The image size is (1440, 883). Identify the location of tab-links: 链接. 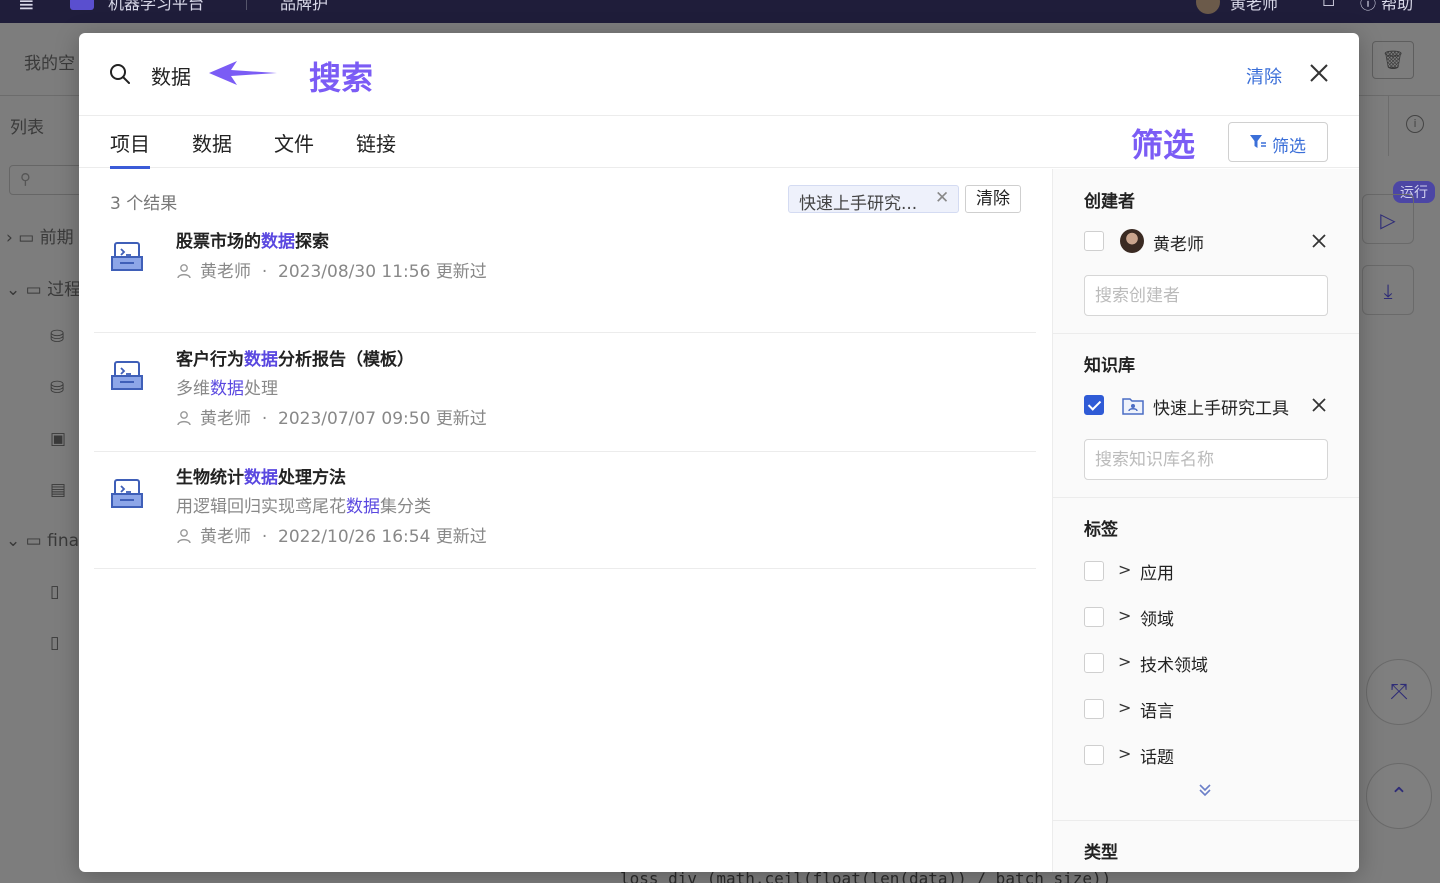
(376, 142).